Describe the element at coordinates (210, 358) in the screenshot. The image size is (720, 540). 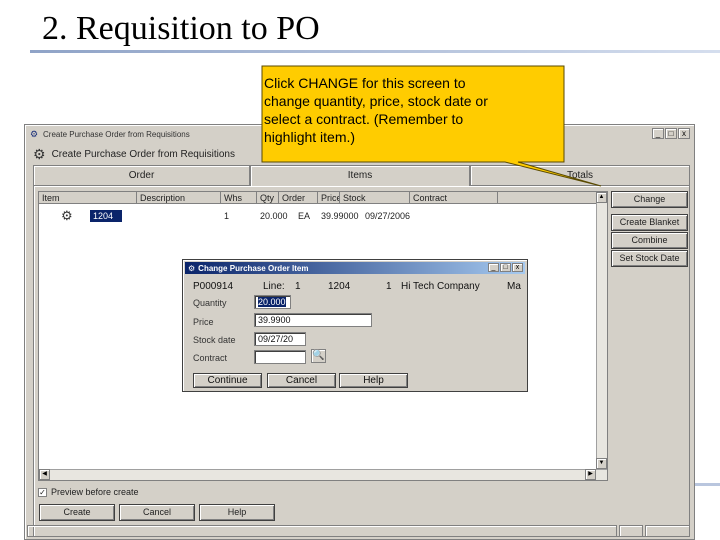
I see `contract-label: Contract` at that location.